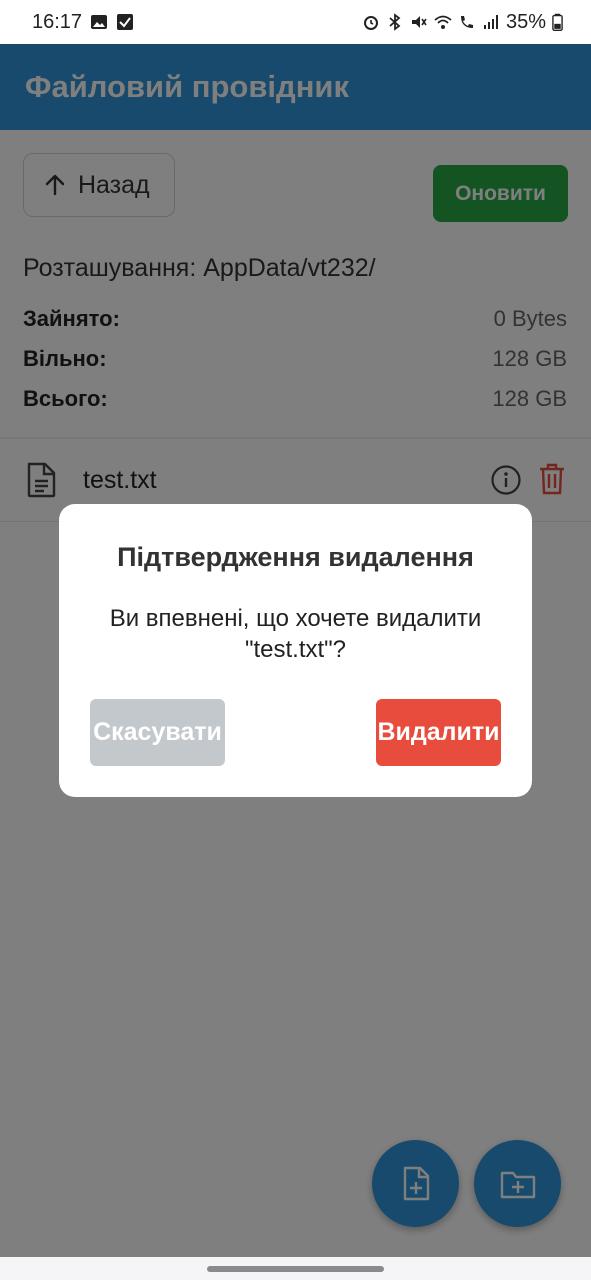 This screenshot has height=1280, width=591. Describe the element at coordinates (370, 23) in the screenshot. I see `alarm-icon` at that location.